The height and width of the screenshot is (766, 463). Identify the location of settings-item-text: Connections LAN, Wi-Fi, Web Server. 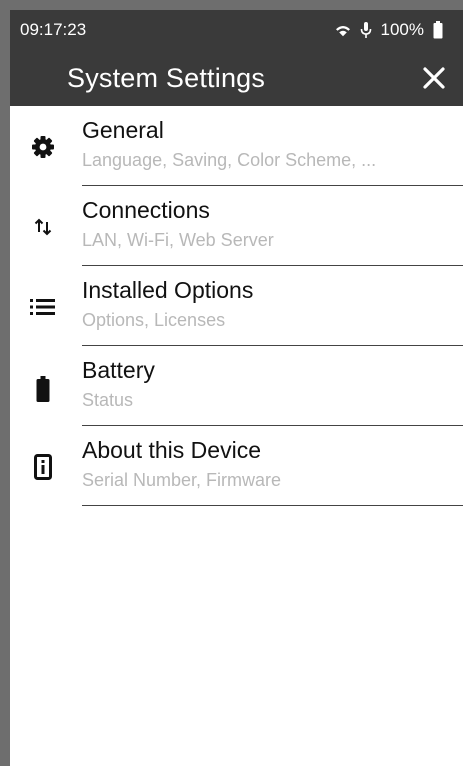
(272, 231).